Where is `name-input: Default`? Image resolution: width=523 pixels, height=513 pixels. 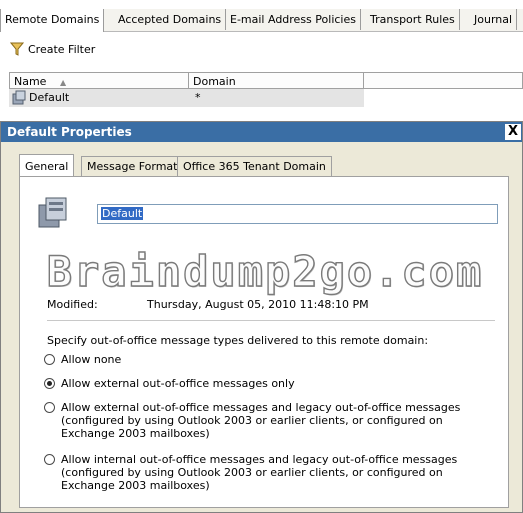 name-input: Default is located at coordinates (297, 214).